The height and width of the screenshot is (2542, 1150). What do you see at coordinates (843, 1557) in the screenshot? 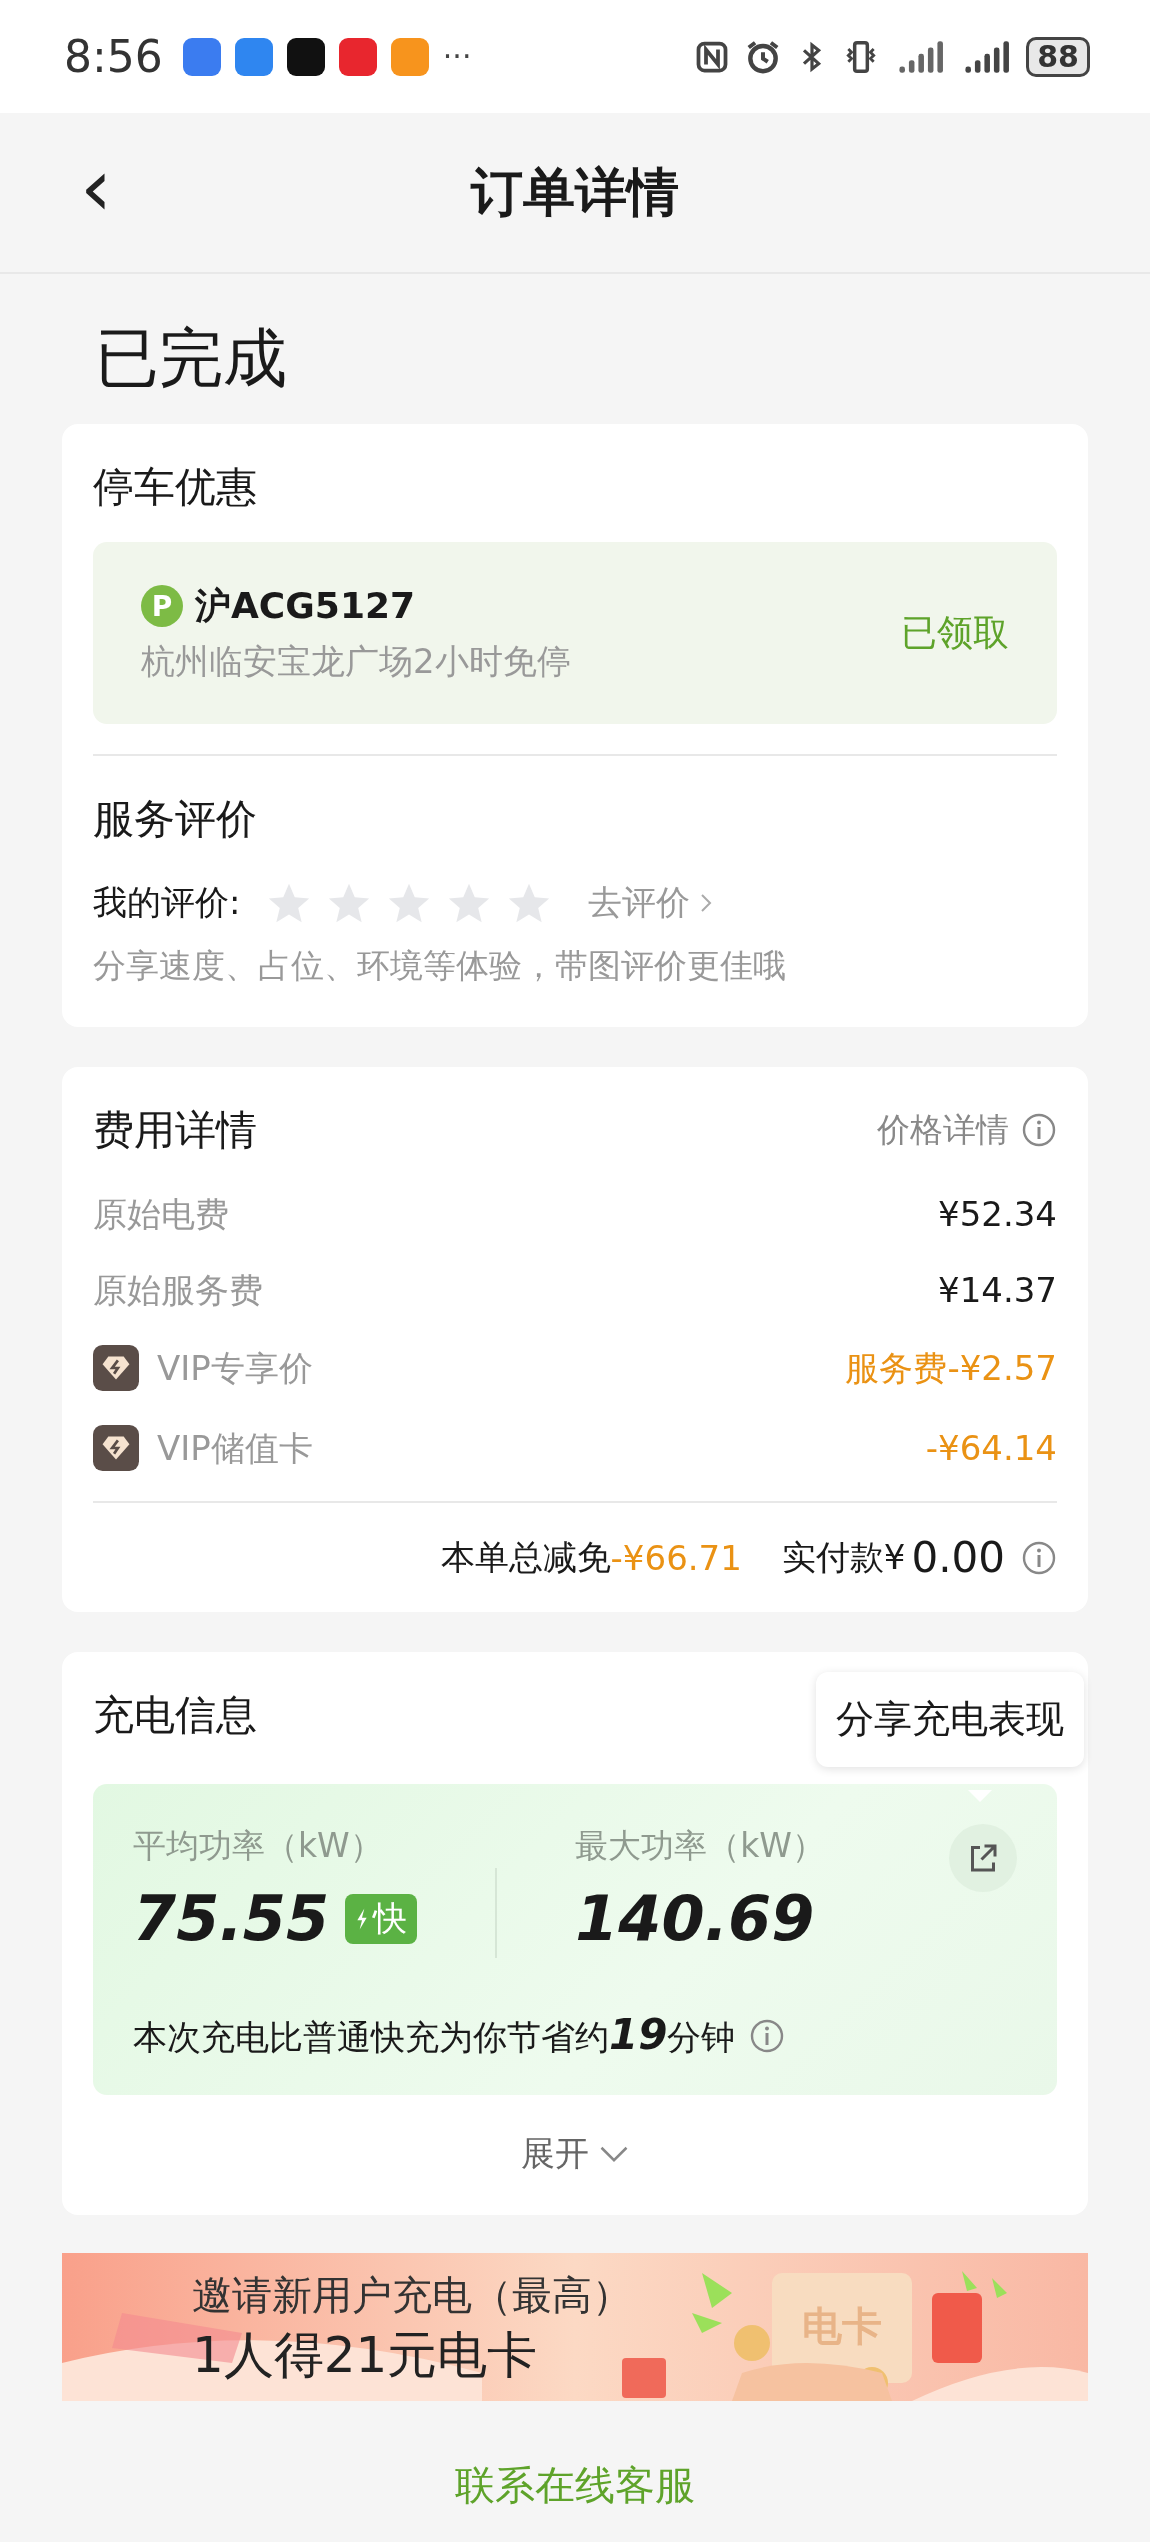
I see `paid-label: 实付款¥` at bounding box center [843, 1557].